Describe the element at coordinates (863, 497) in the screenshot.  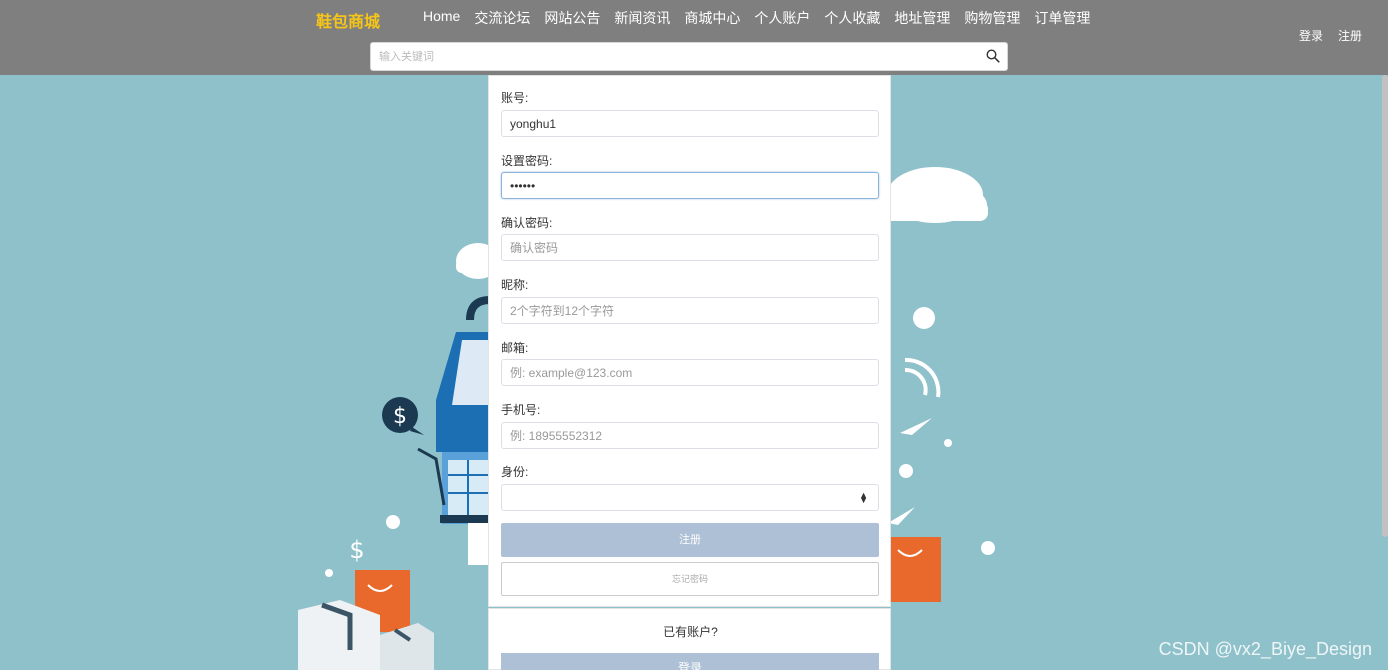
I see `select-arrows-icon: ▲ ▼` at that location.